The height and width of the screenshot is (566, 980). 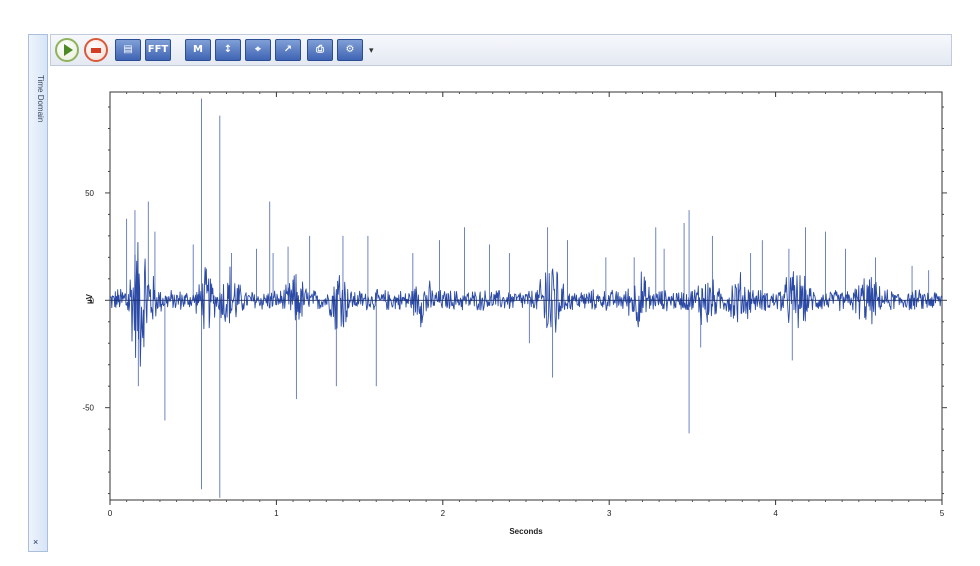 What do you see at coordinates (443, 513) in the screenshot?
I see `x-tick-label: 2` at bounding box center [443, 513].